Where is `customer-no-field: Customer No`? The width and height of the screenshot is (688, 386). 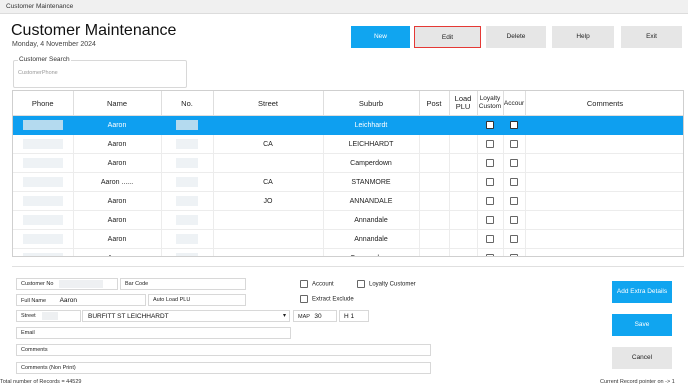 customer-no-field: Customer No is located at coordinates (67, 284).